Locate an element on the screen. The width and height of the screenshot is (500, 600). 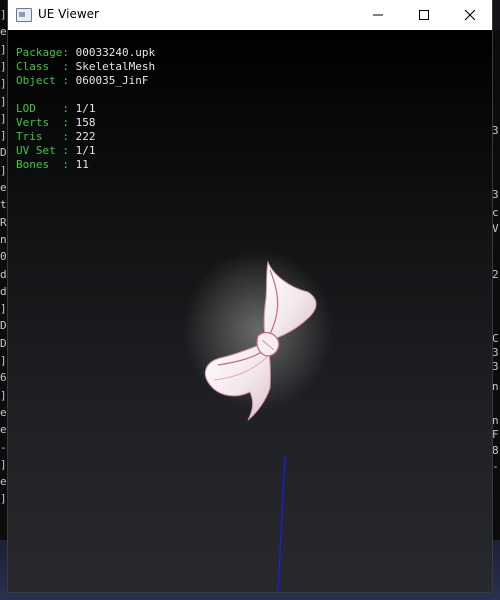
background-console-right: 33cV2C33nnF8- is located at coordinates (496, 315).